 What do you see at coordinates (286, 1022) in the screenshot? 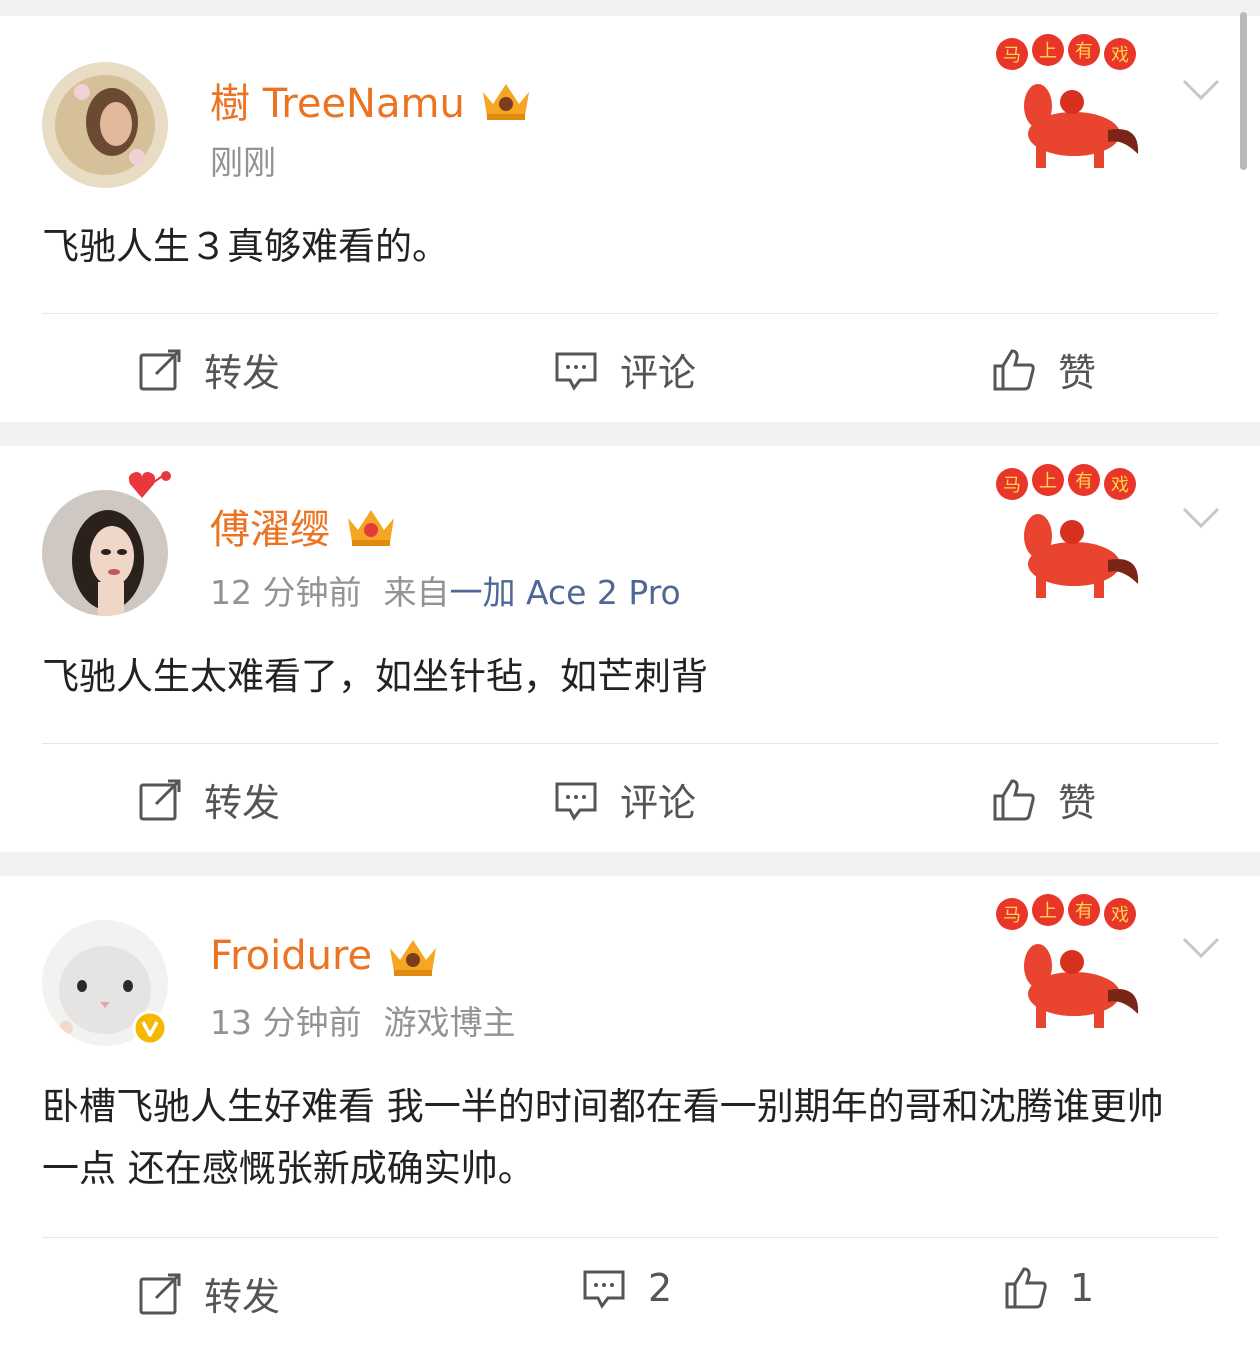
I see `post-time: 13 分钟前` at bounding box center [286, 1022].